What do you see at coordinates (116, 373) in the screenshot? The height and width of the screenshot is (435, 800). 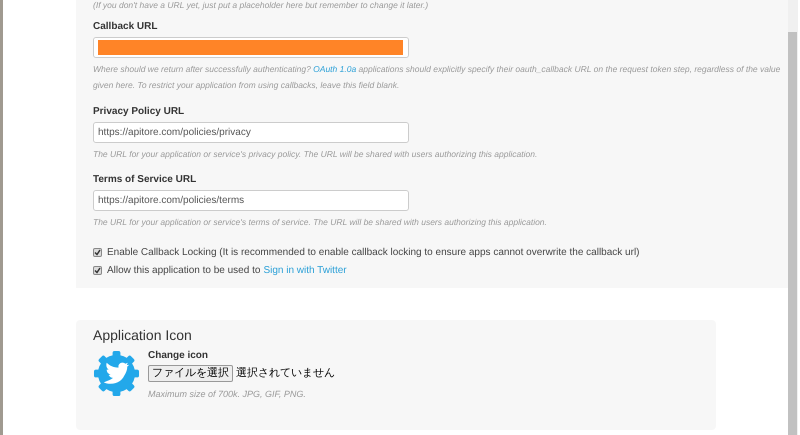 I see `bird-gear-icon` at bounding box center [116, 373].